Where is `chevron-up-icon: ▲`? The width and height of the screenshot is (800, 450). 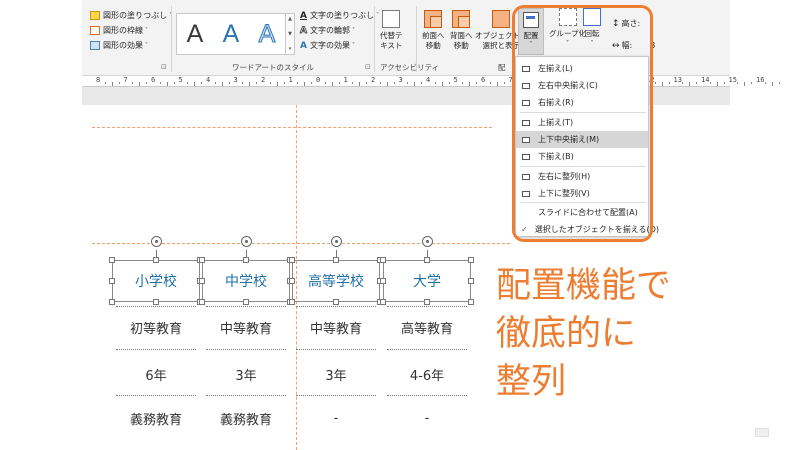 chevron-up-icon: ▲ is located at coordinates (290, 19).